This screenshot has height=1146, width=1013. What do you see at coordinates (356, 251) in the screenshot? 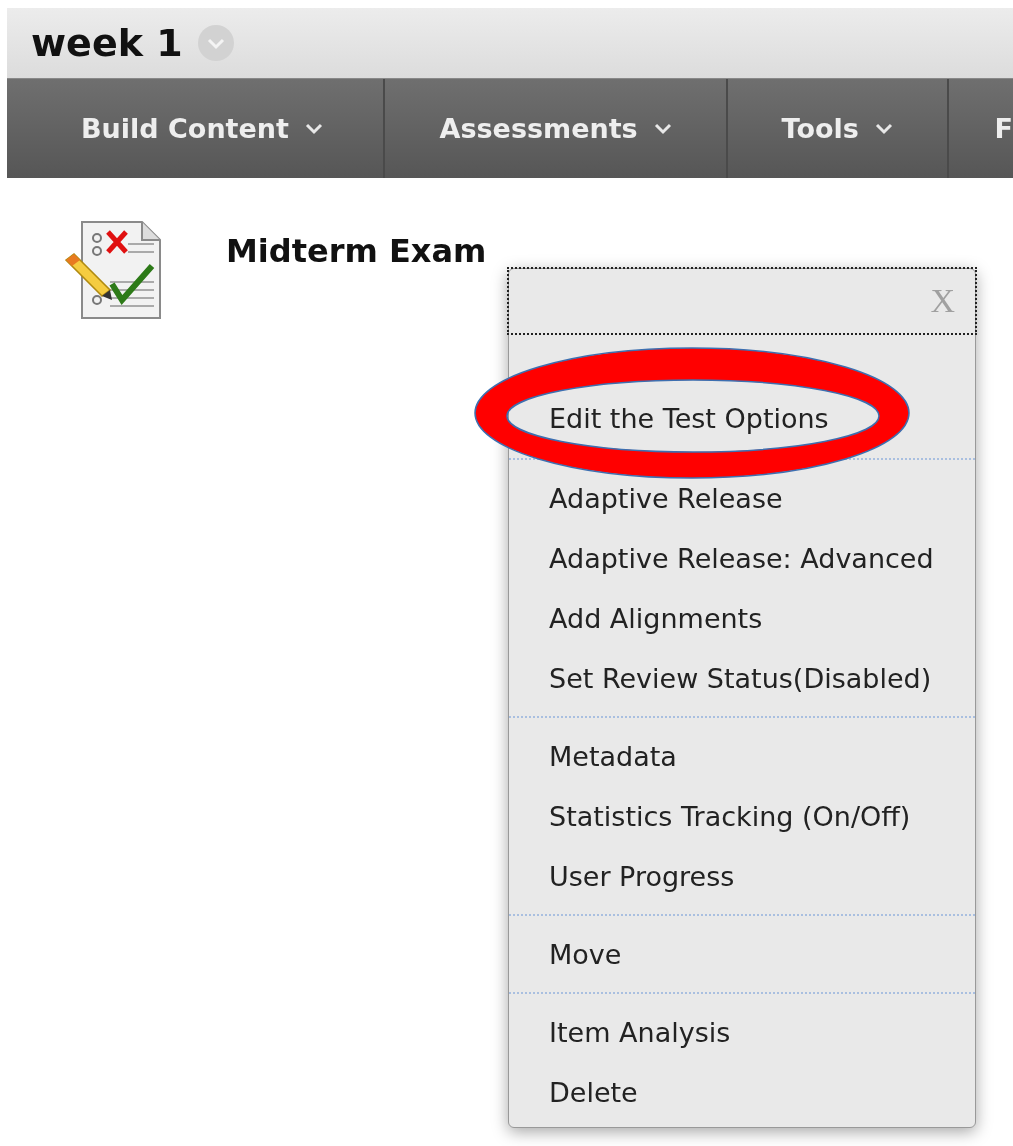
I see `item-title: Midterm Exam` at bounding box center [356, 251].